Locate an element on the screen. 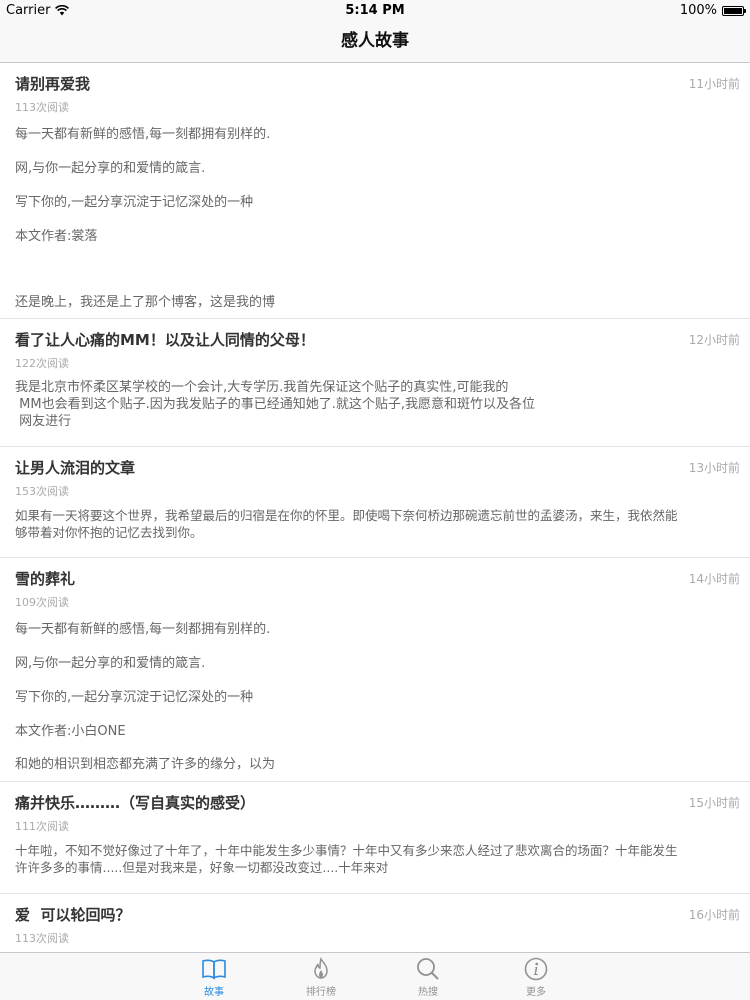  excerpt-line: 网友进行 is located at coordinates (43, 421).